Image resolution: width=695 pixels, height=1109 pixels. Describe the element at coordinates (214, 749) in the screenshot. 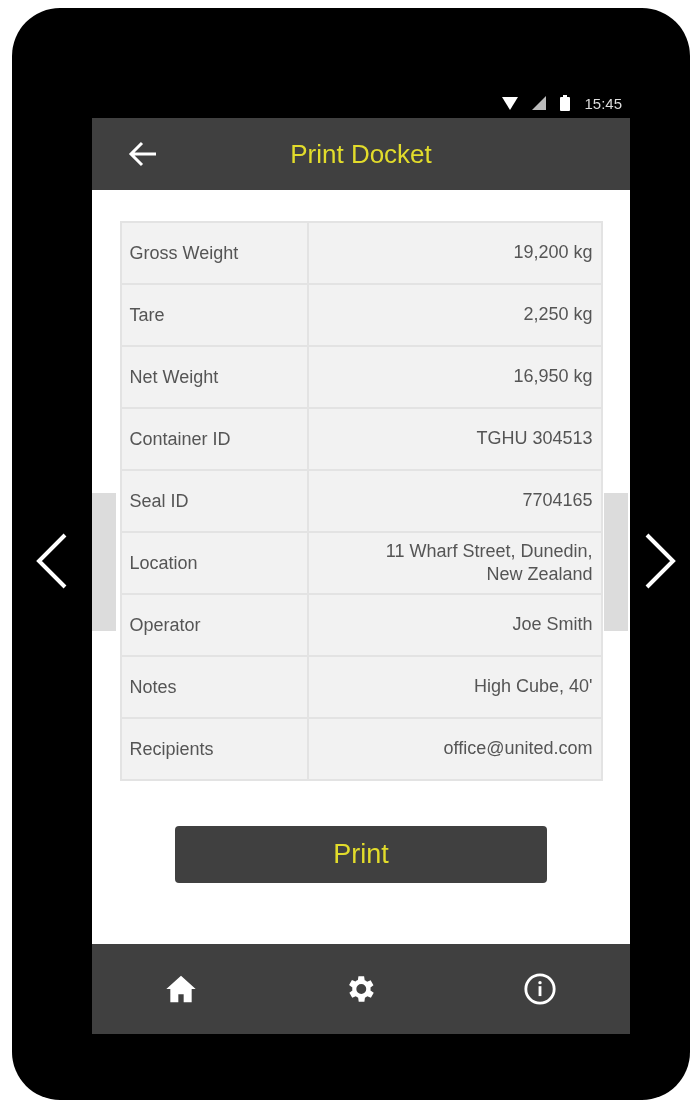

I see `field-label: Recipients` at that location.